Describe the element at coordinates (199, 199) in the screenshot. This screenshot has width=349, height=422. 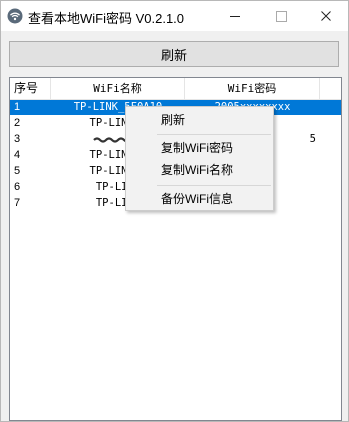
I see `menu-item-backup: 备份WiFi信息` at that location.